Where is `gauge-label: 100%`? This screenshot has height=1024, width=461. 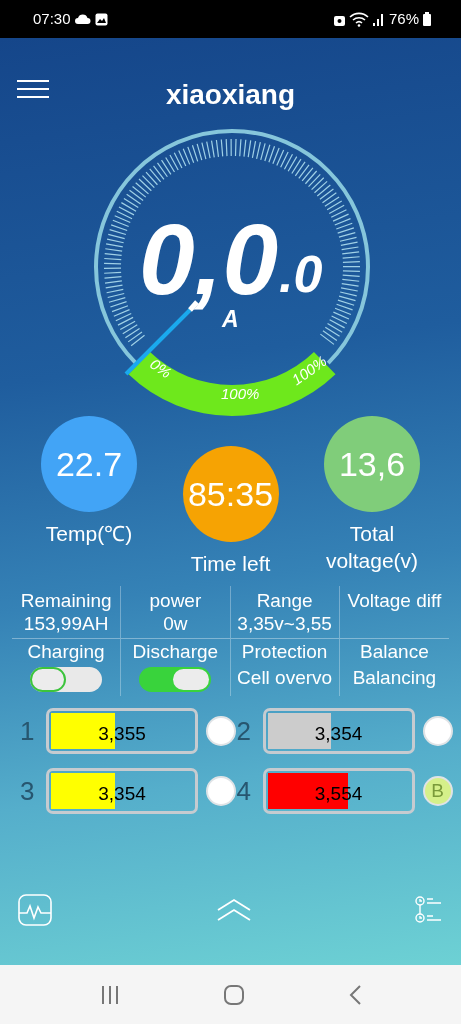
gauge-label: 100% is located at coordinates (239, 393).